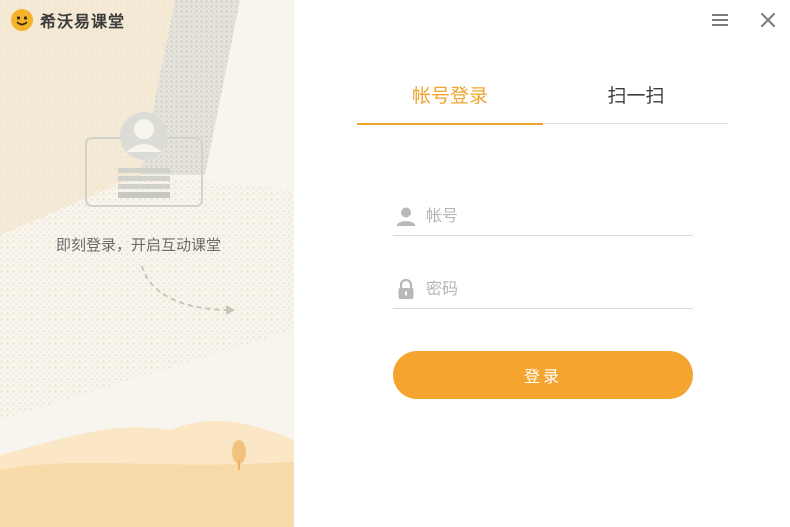  I want to click on login-tabs: 帐号登录 扫一扫, so click(543, 102).